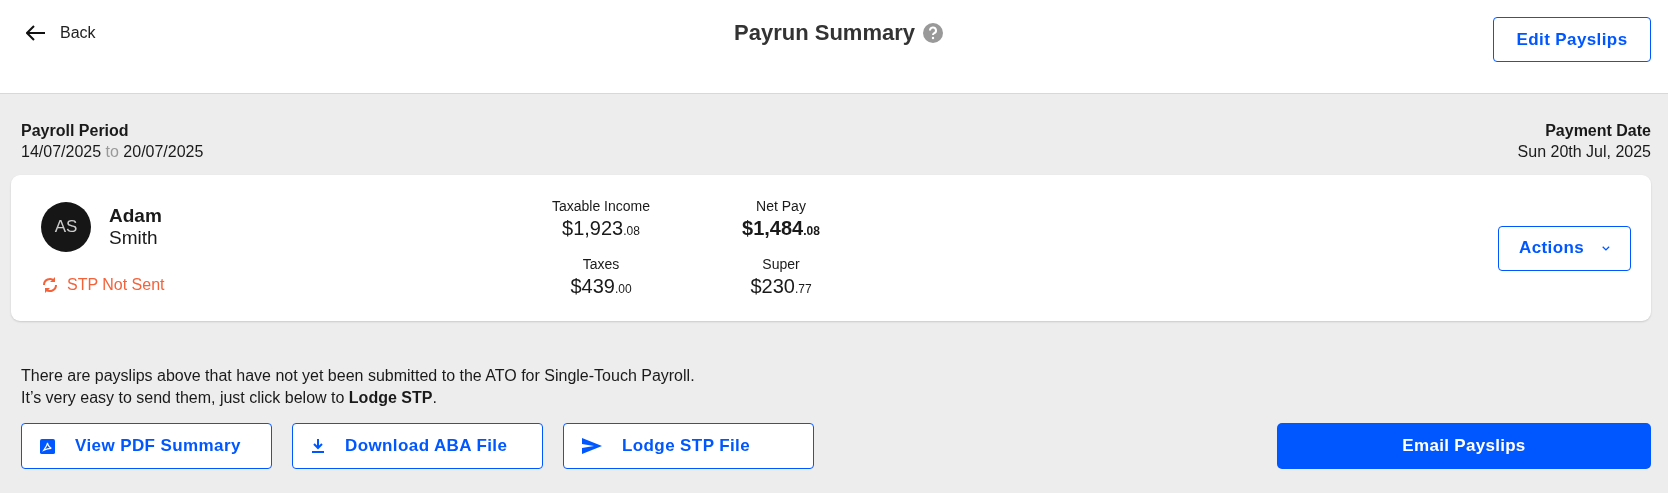 The width and height of the screenshot is (1668, 493). Describe the element at coordinates (50, 285) in the screenshot. I see `sync-icon` at that location.